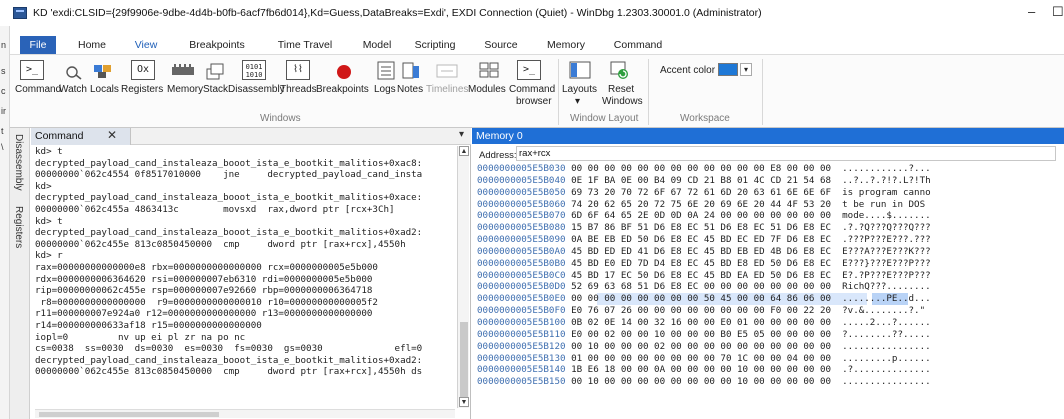  What do you see at coordinates (580, 70) in the screenshot?
I see `layouts-icon` at bounding box center [580, 70].